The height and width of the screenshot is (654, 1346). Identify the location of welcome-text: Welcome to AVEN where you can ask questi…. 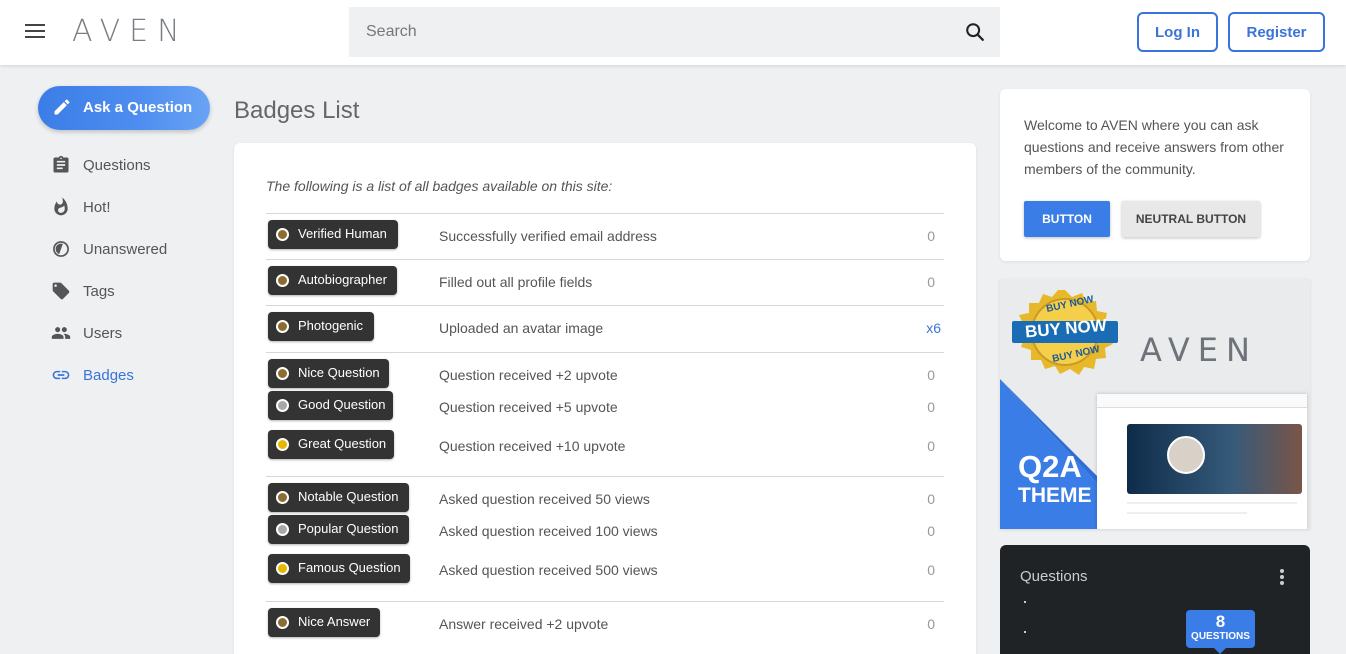
(1154, 147).